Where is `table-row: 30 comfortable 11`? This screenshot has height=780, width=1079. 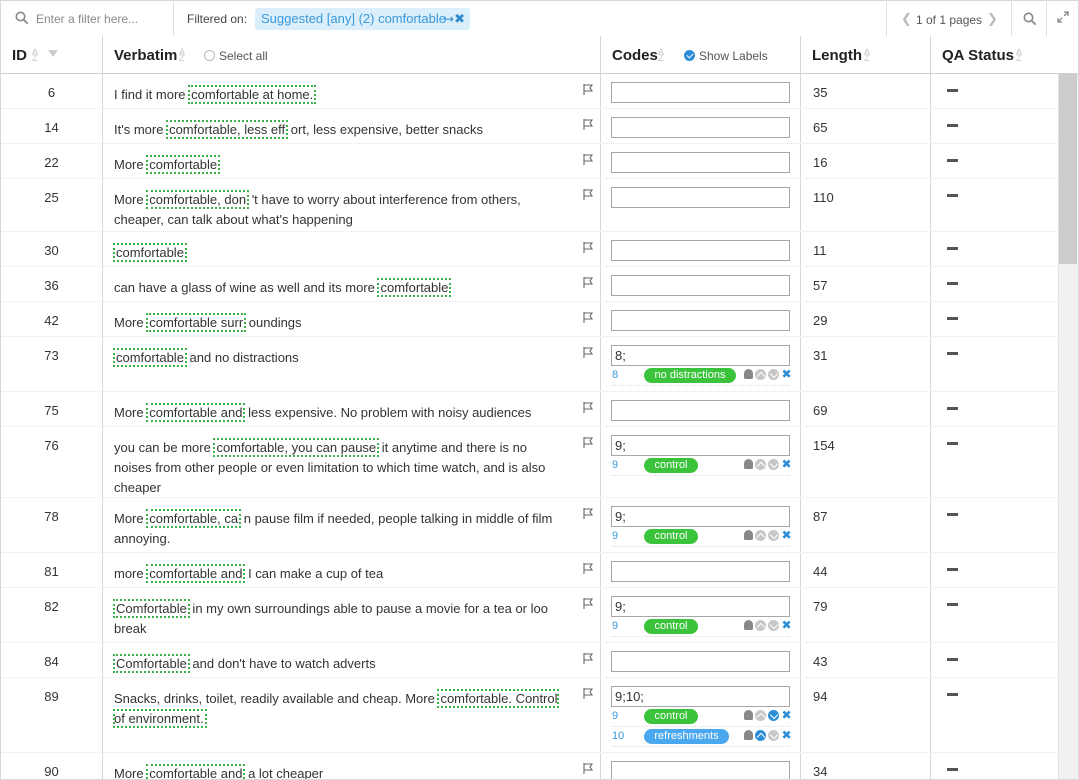 table-row: 30 comfortable 11 is located at coordinates (529, 249).